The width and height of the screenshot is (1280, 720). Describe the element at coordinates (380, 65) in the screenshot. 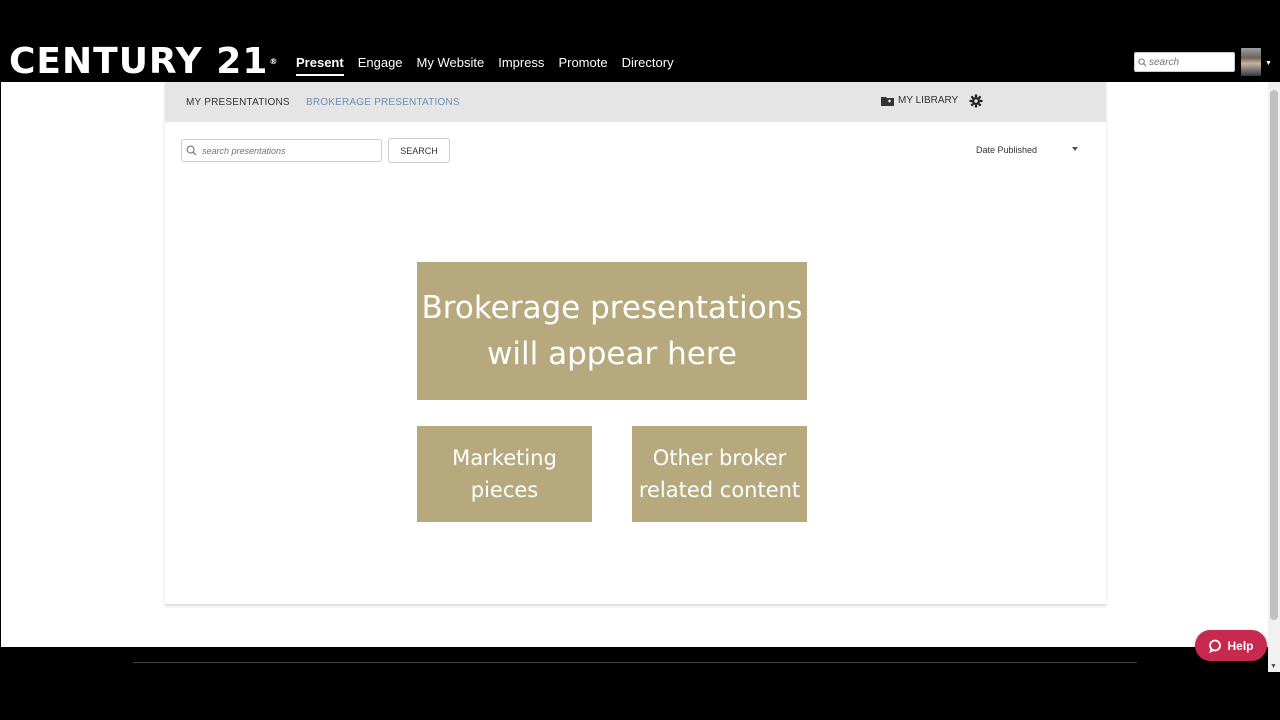

I see `nav-item-engage: Engage` at that location.